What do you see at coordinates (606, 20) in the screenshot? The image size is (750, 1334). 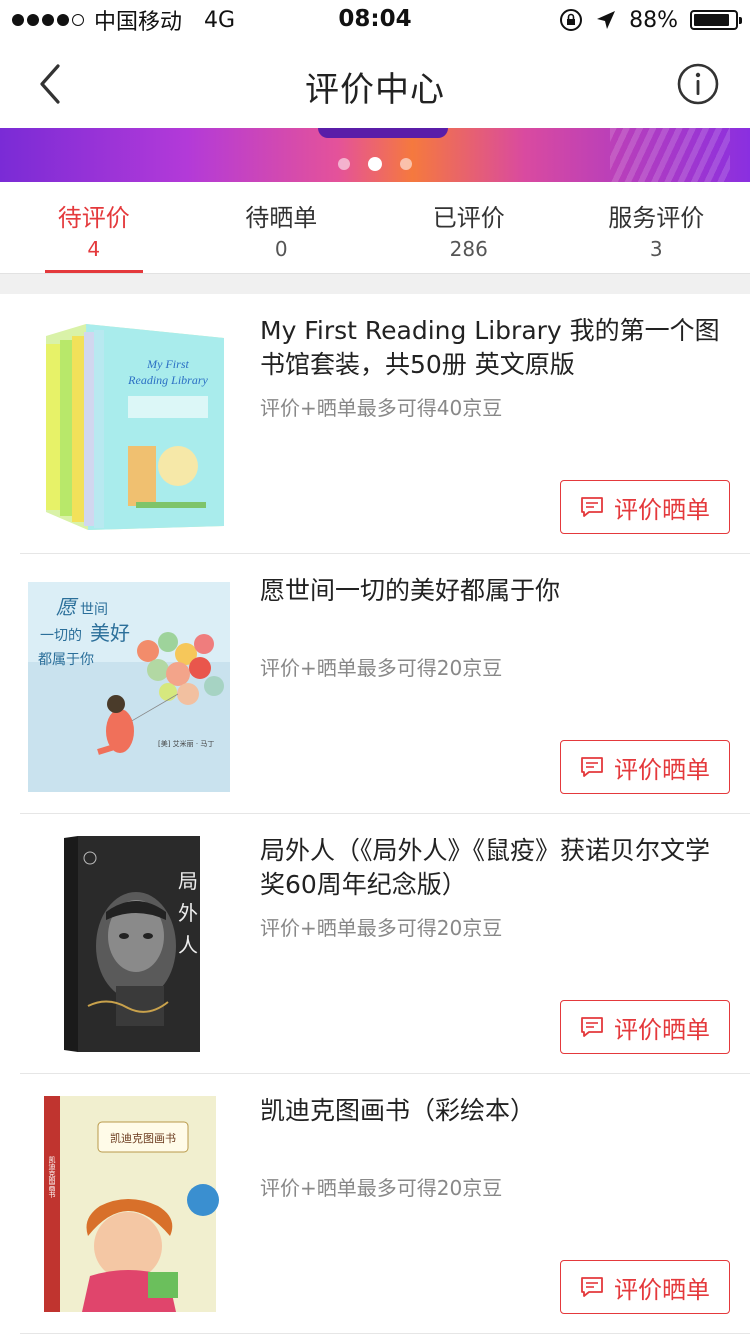 I see `location-arrow-icon` at bounding box center [606, 20].